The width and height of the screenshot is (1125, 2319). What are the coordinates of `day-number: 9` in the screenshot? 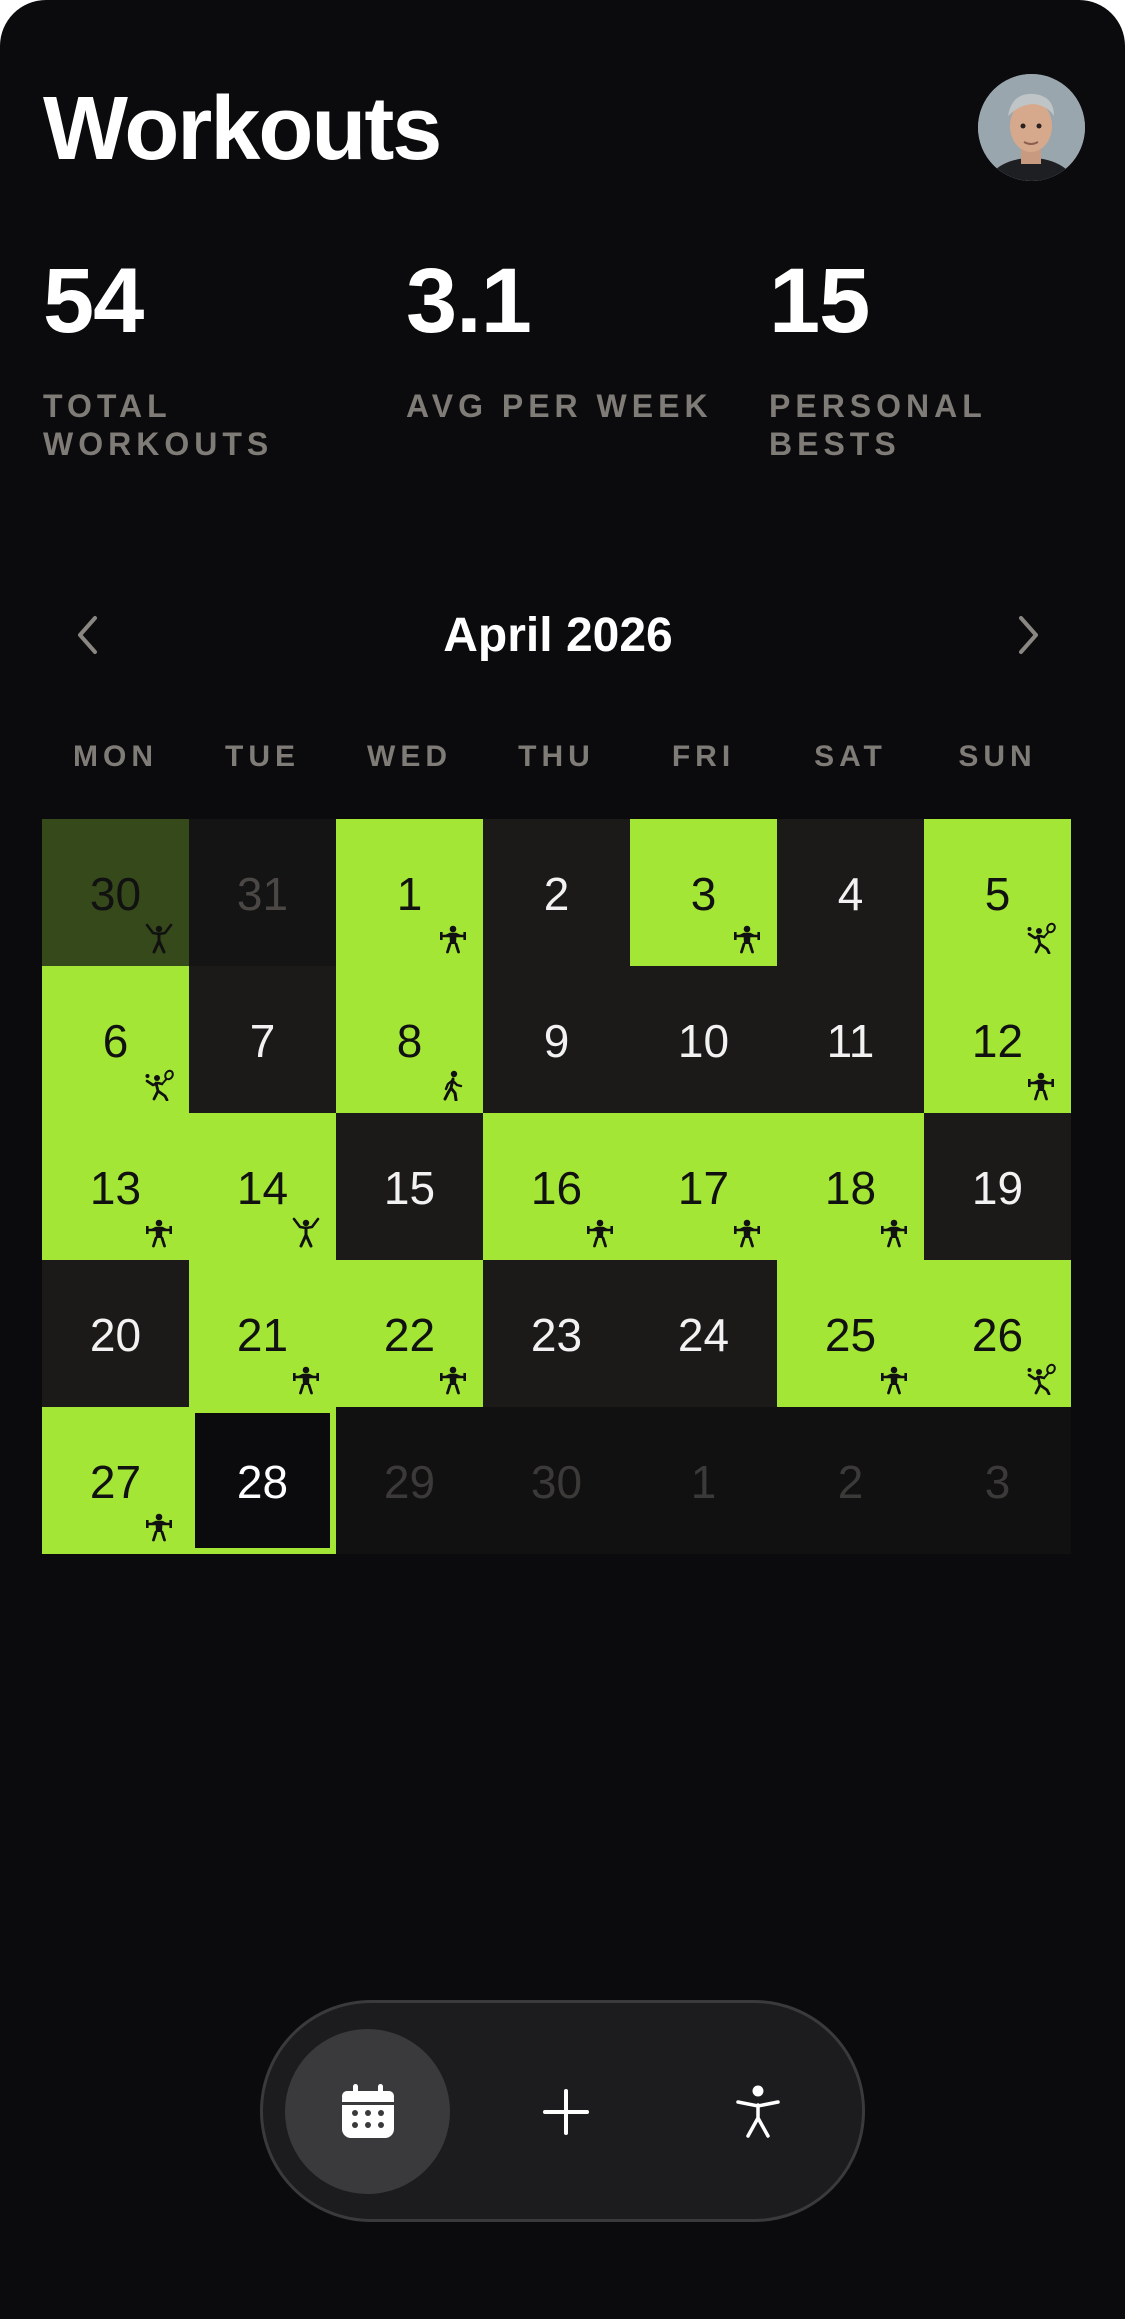 It's located at (556, 1041).